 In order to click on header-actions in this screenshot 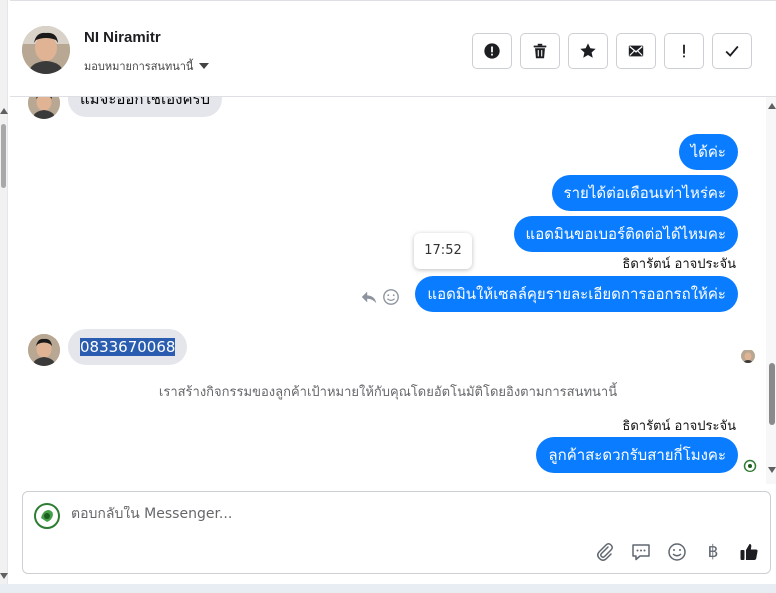, I will do `click(612, 51)`.